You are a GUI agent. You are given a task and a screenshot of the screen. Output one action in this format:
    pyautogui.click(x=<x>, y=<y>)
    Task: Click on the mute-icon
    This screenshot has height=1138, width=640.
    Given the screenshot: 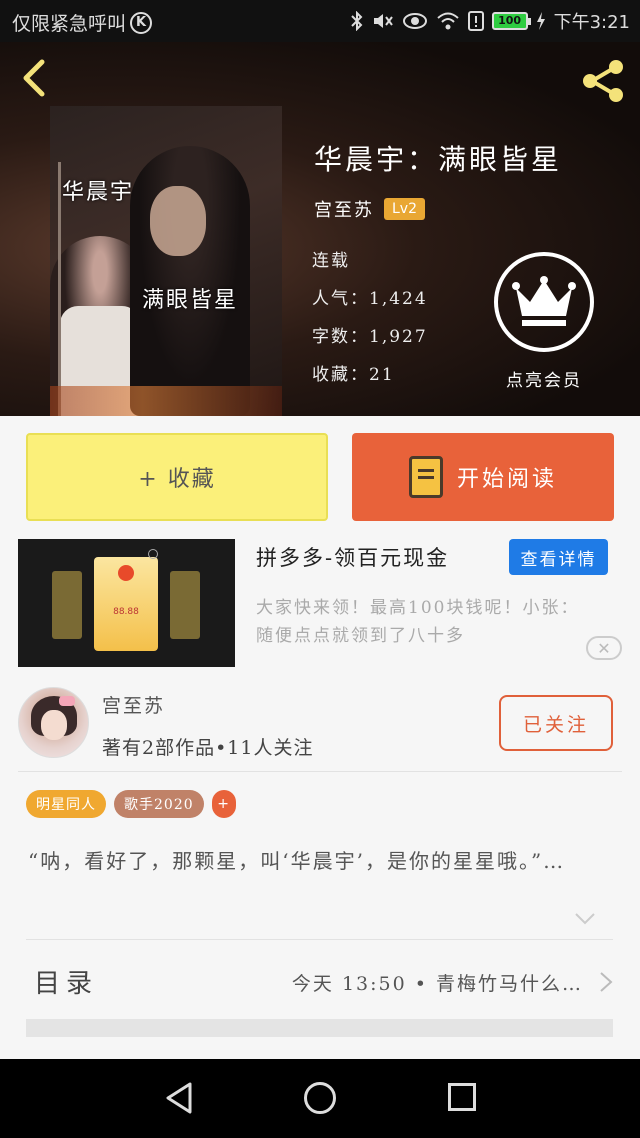 What is the action you would take?
    pyautogui.click(x=383, y=21)
    